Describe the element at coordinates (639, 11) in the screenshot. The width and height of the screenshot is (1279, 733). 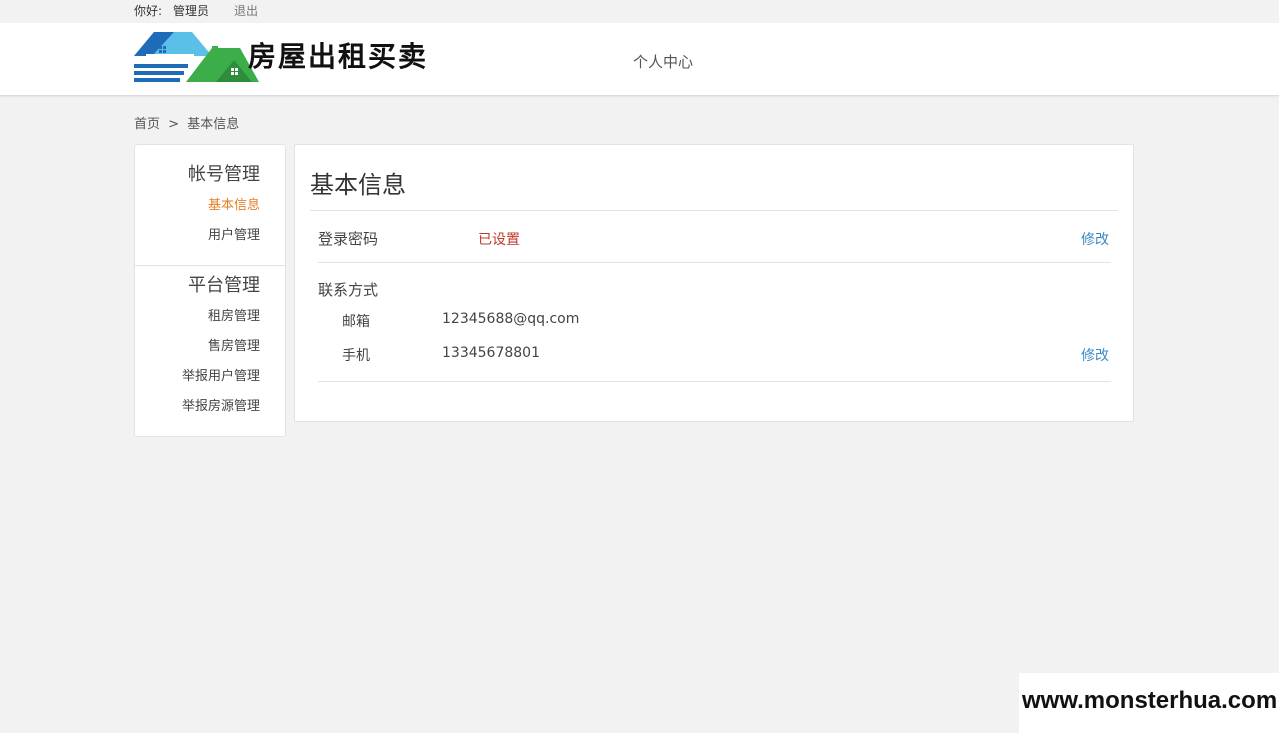
I see `top-bar: 你好: 管理员 退出` at that location.